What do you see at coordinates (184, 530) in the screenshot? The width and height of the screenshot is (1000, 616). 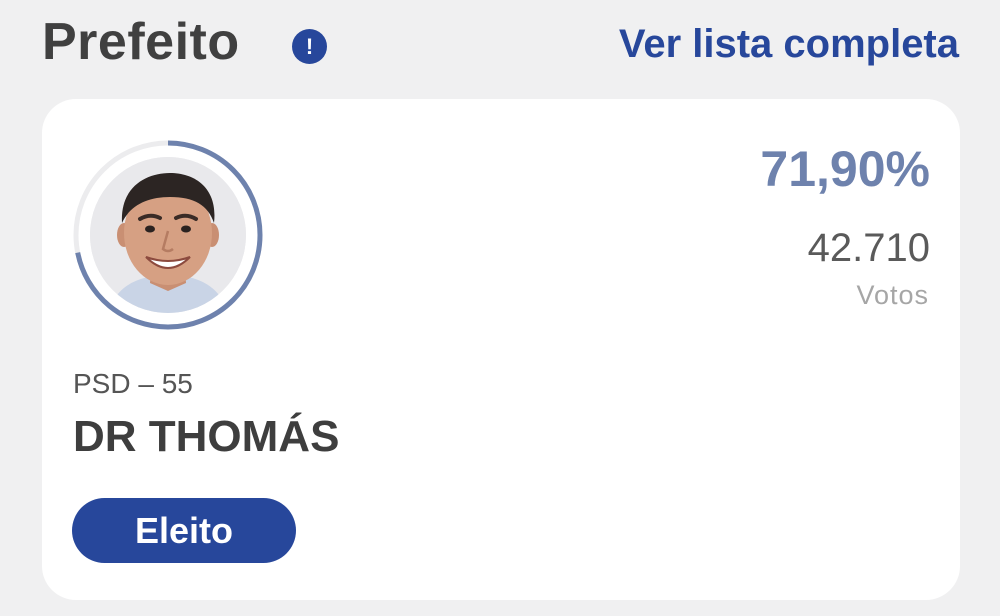 I see `elected-status-badge: Eleito` at bounding box center [184, 530].